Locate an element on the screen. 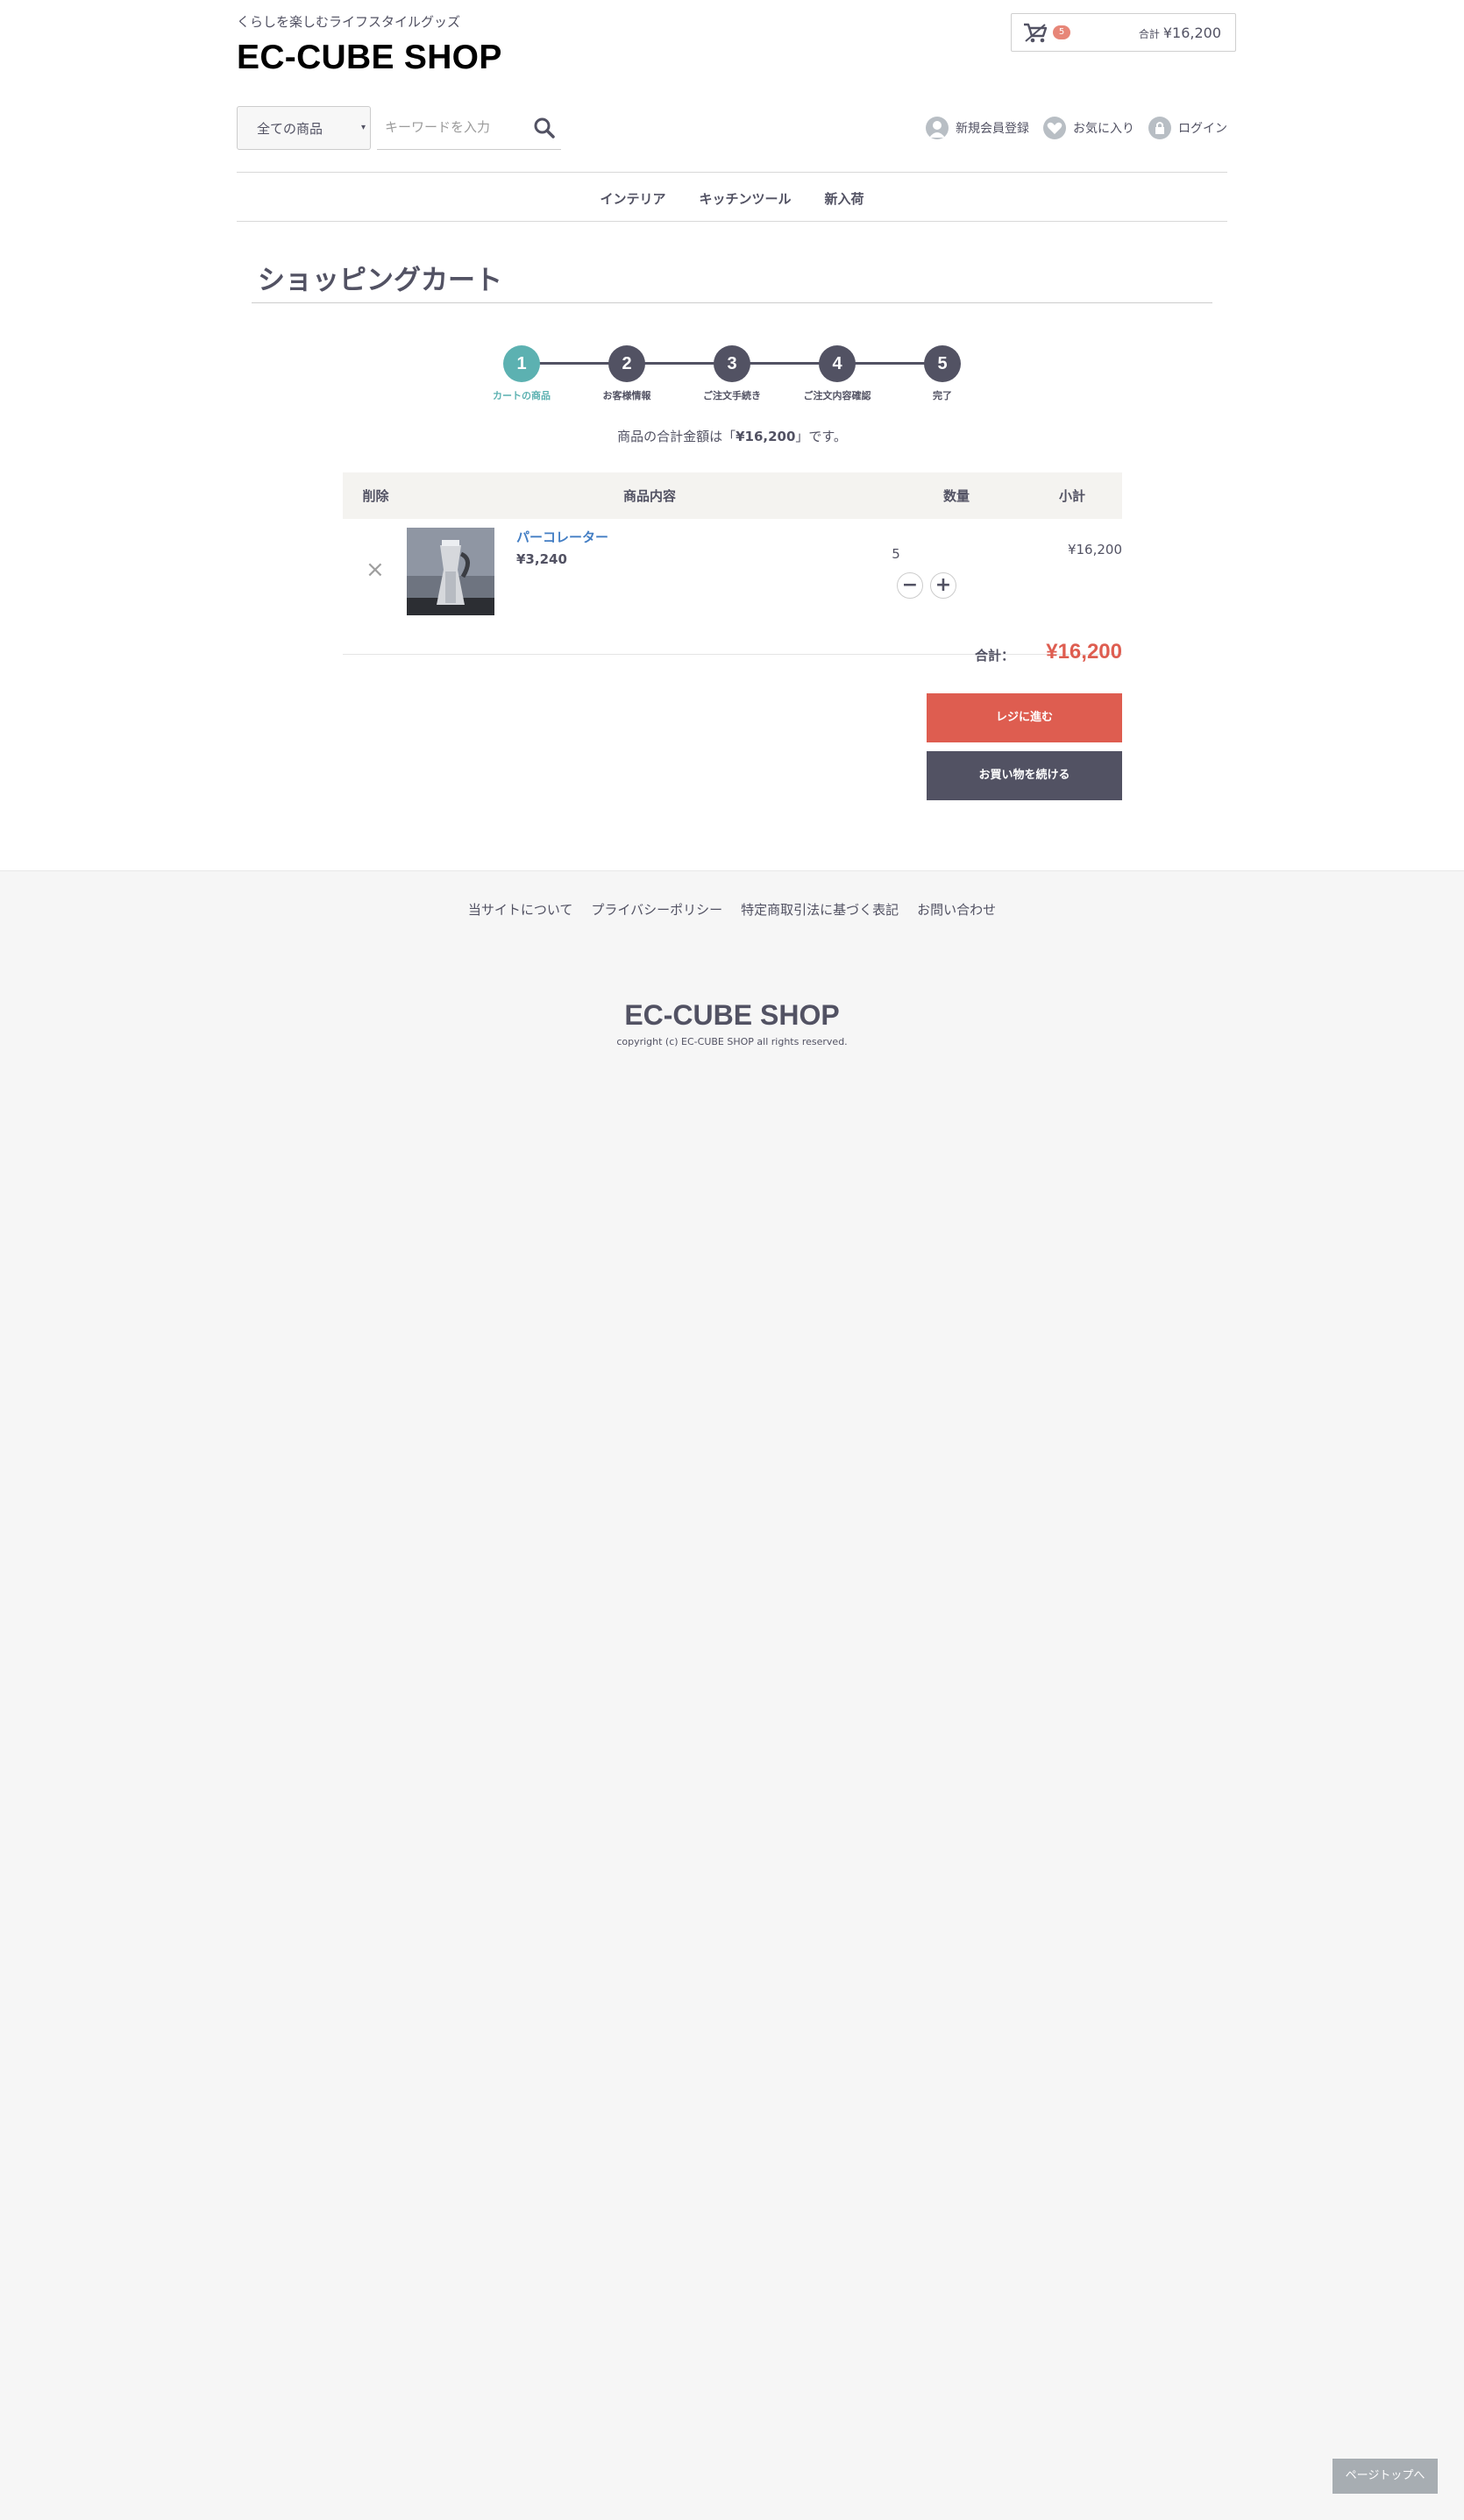 The height and width of the screenshot is (2520, 1464). shop-logo: EC-CUBE SHOP is located at coordinates (369, 58).